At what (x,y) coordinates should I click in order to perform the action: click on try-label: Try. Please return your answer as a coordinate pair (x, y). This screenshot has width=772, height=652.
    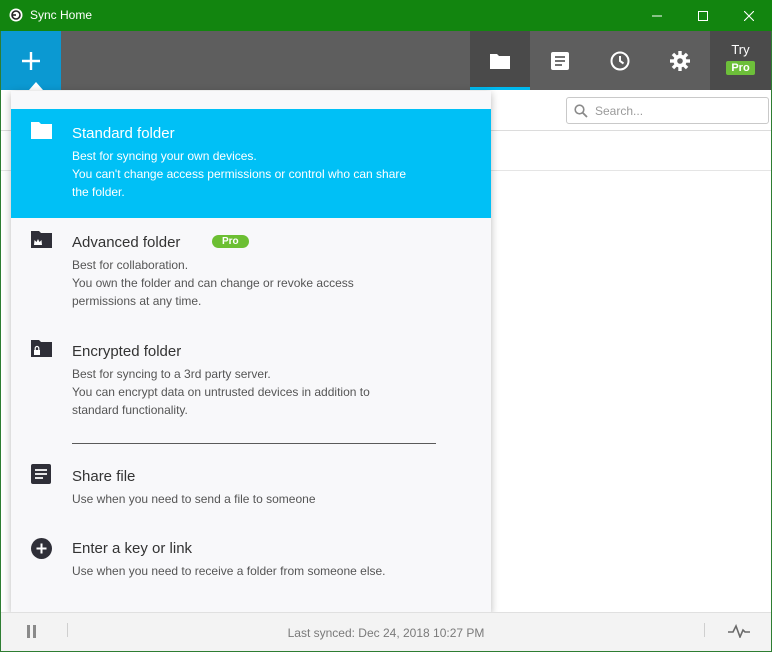
    Looking at the image, I should click on (740, 49).